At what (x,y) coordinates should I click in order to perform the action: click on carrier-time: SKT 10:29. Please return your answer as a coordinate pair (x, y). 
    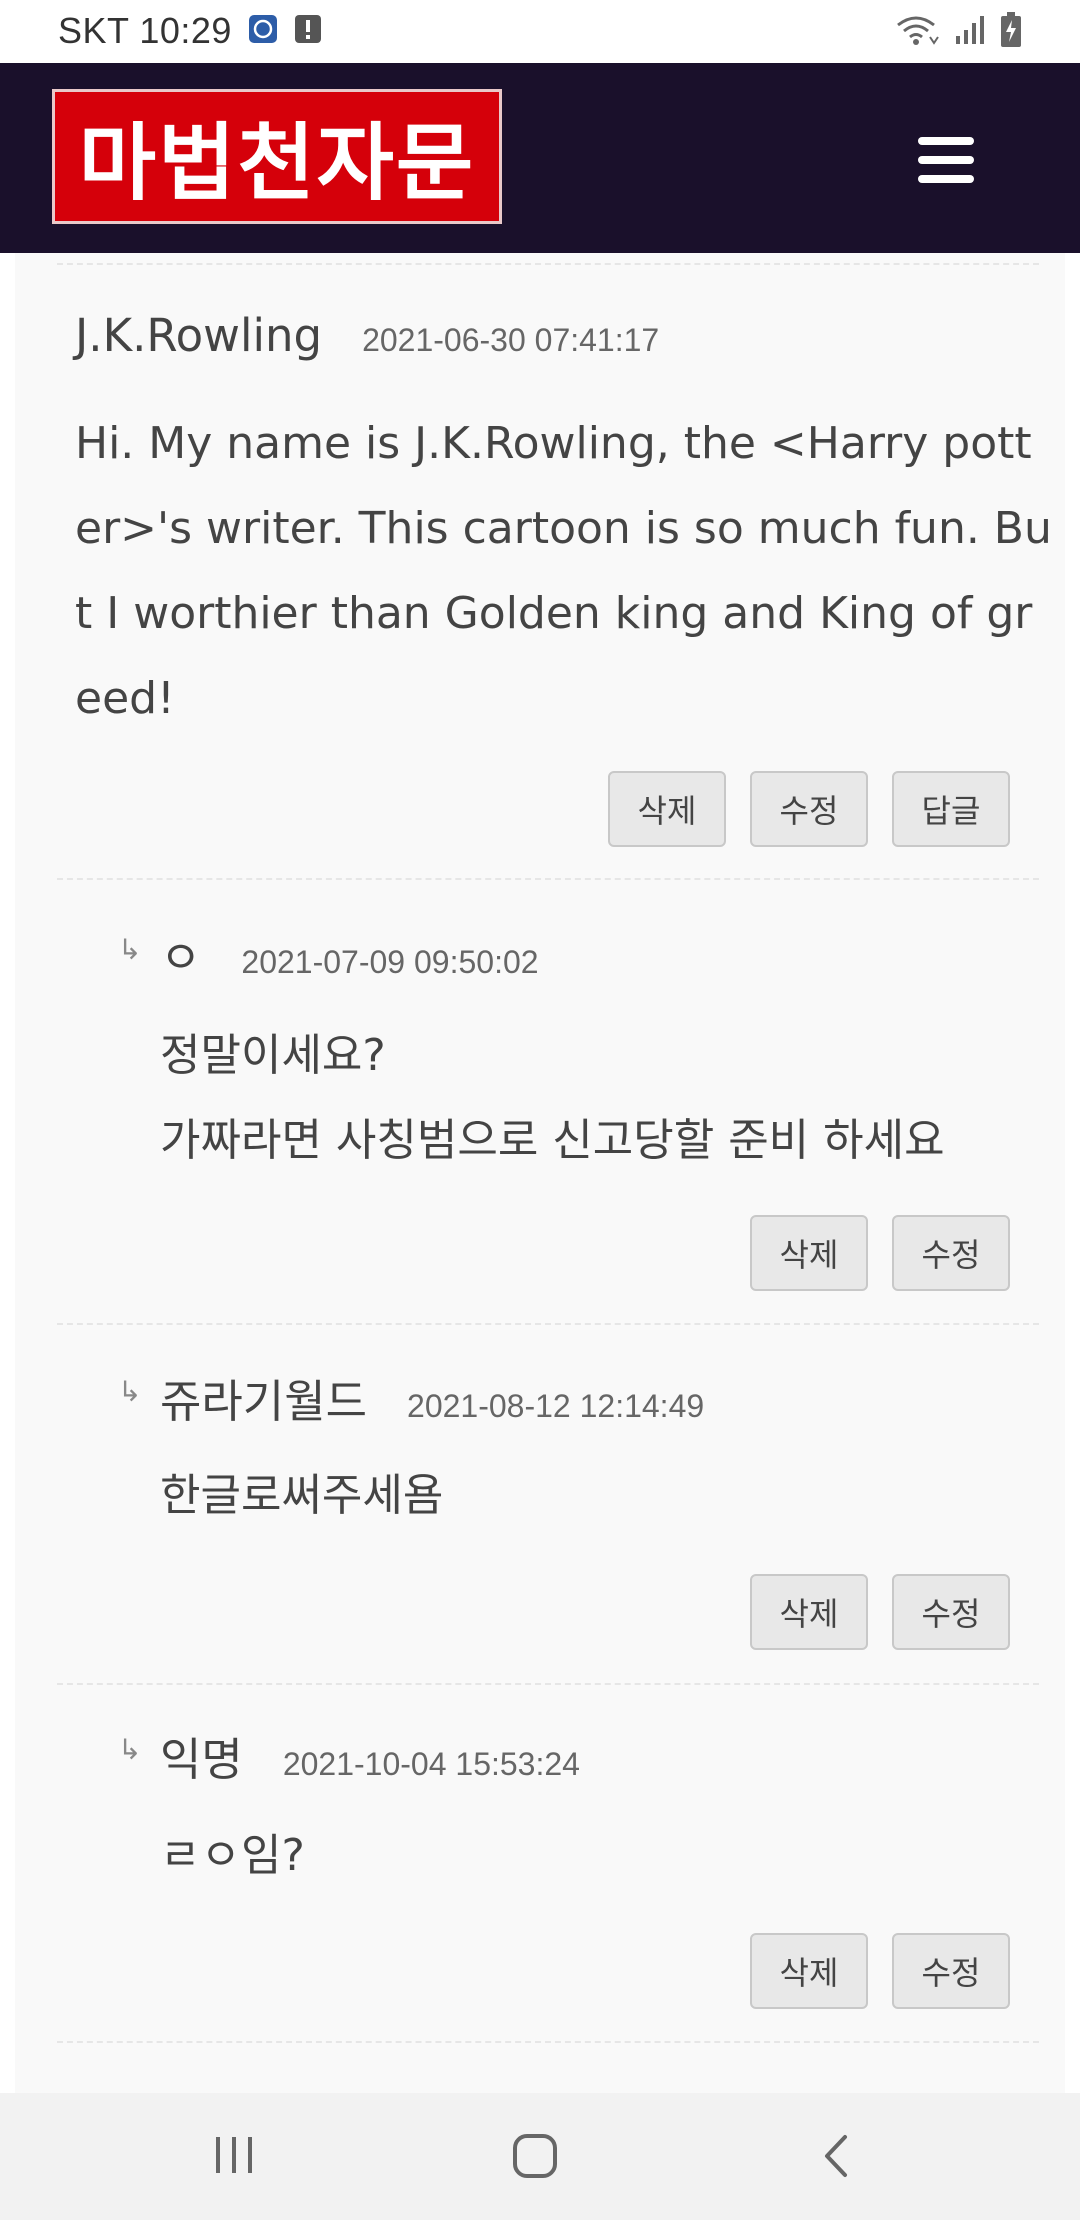
    Looking at the image, I should click on (145, 30).